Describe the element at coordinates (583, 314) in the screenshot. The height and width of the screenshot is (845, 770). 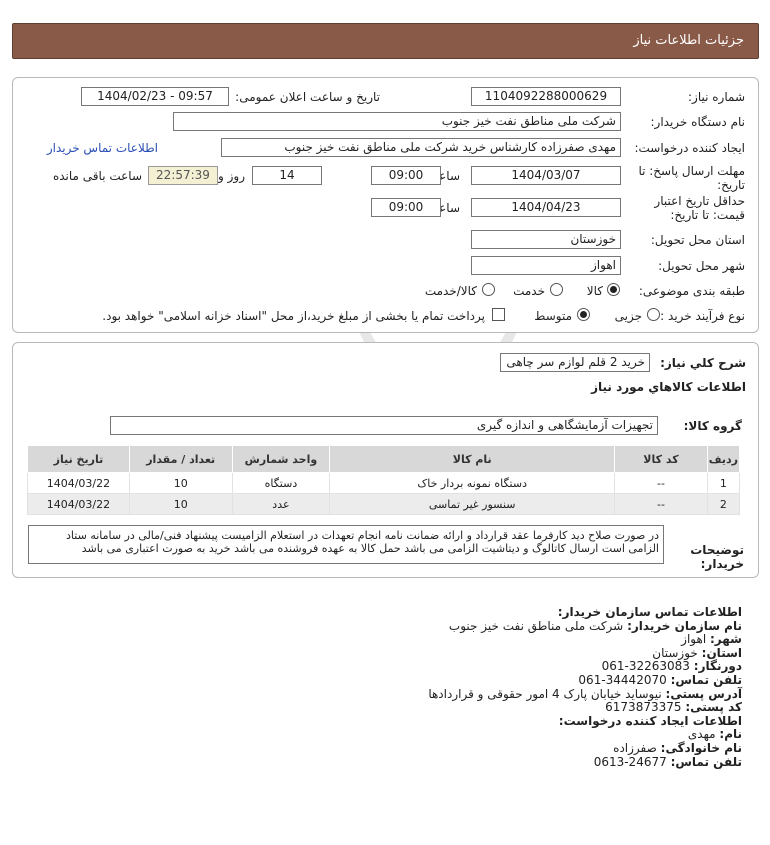
I see `process-radio-medium` at that location.